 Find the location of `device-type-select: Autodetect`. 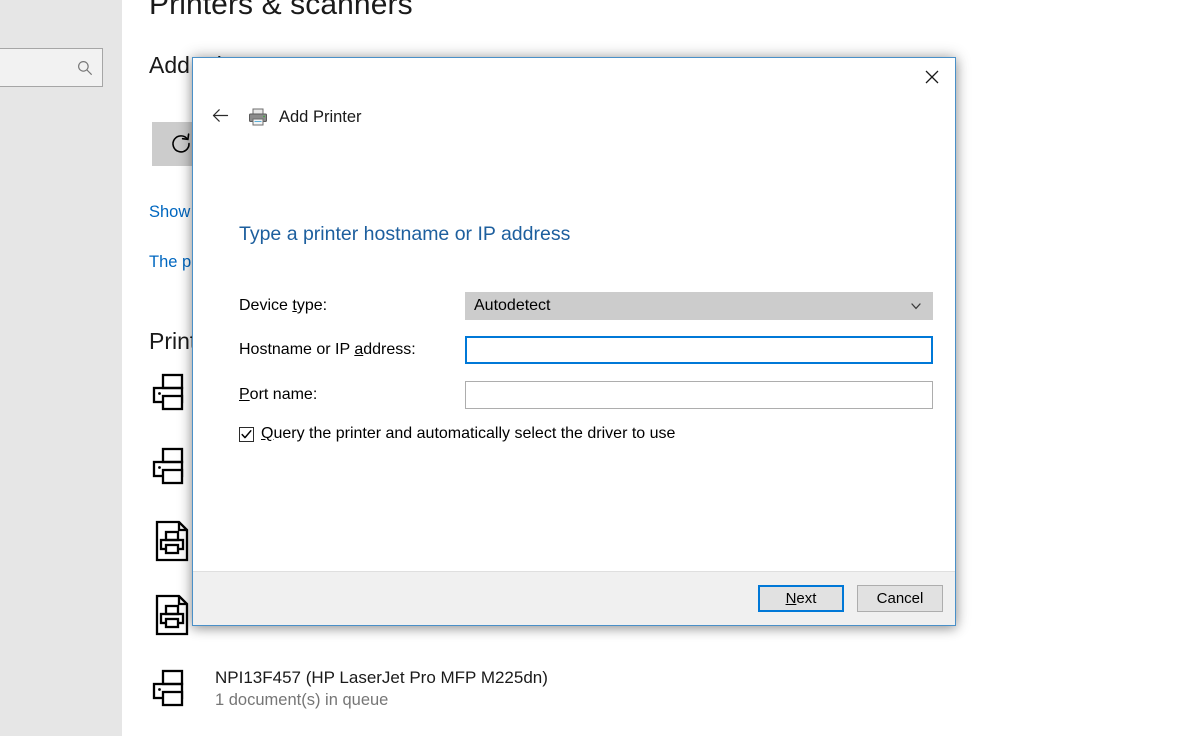

device-type-select: Autodetect is located at coordinates (699, 306).